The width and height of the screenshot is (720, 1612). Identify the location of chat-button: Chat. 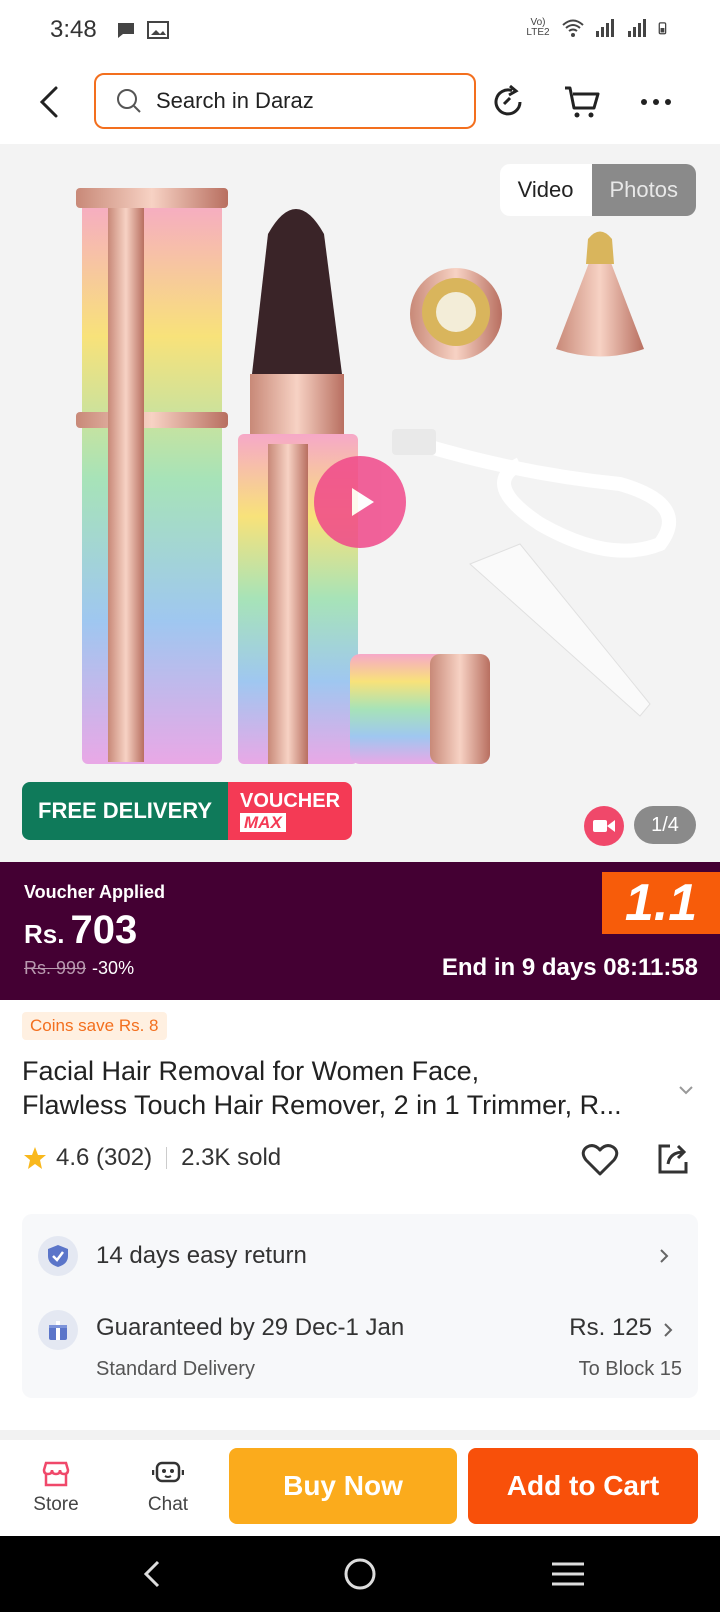
(168, 1495).